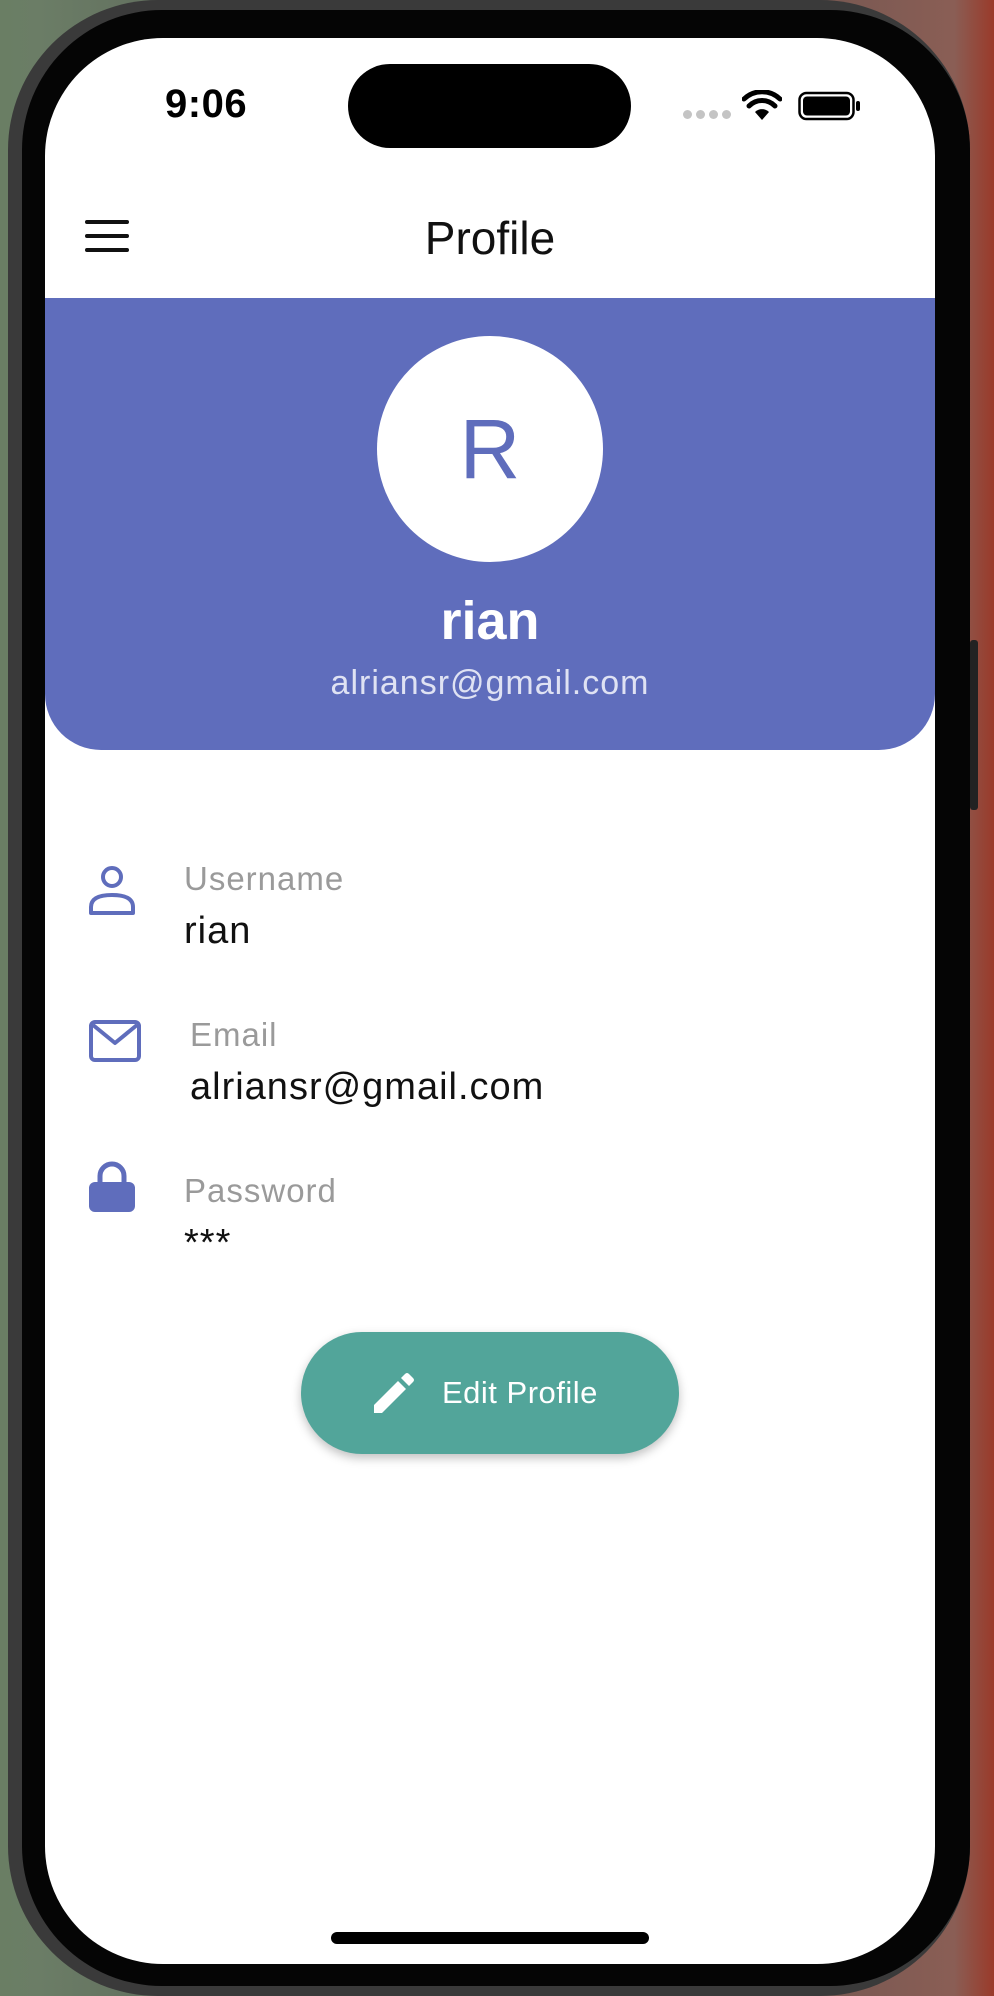 The image size is (994, 1996). I want to click on email-row: Email alriansr@gmail.com, so click(490, 1041).